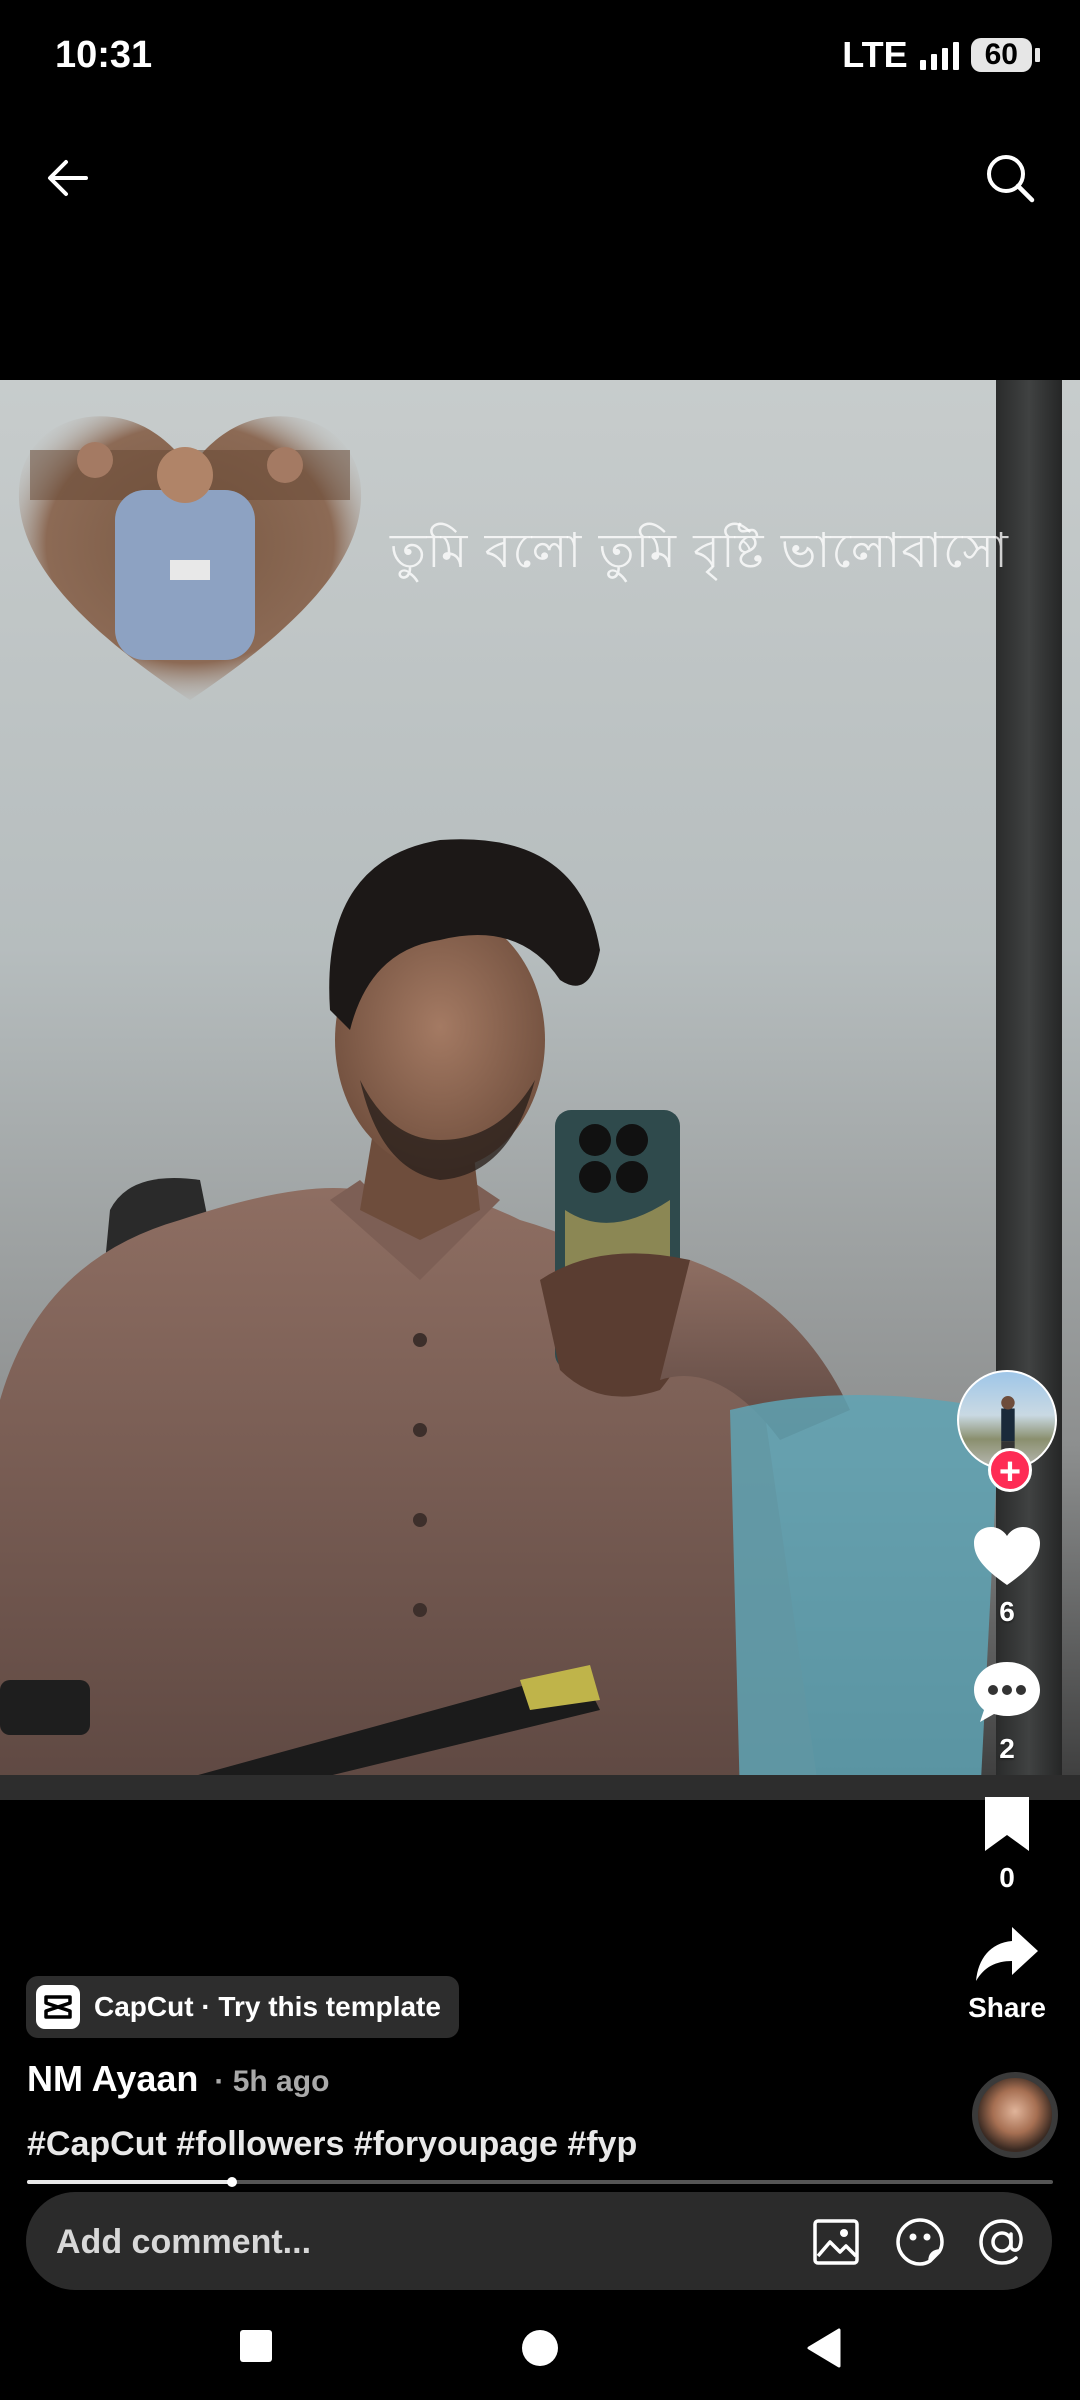  What do you see at coordinates (1010, 178) in the screenshot?
I see `search-icon` at bounding box center [1010, 178].